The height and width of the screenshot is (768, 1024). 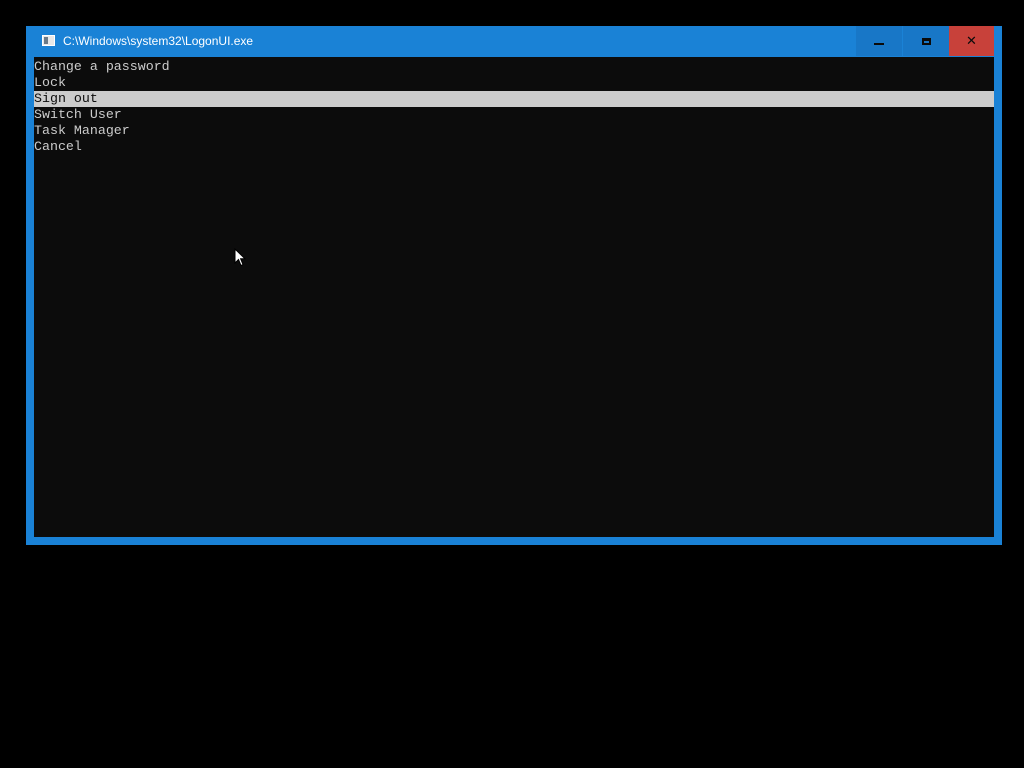 What do you see at coordinates (48, 40) in the screenshot?
I see `console-app-icon` at bounding box center [48, 40].